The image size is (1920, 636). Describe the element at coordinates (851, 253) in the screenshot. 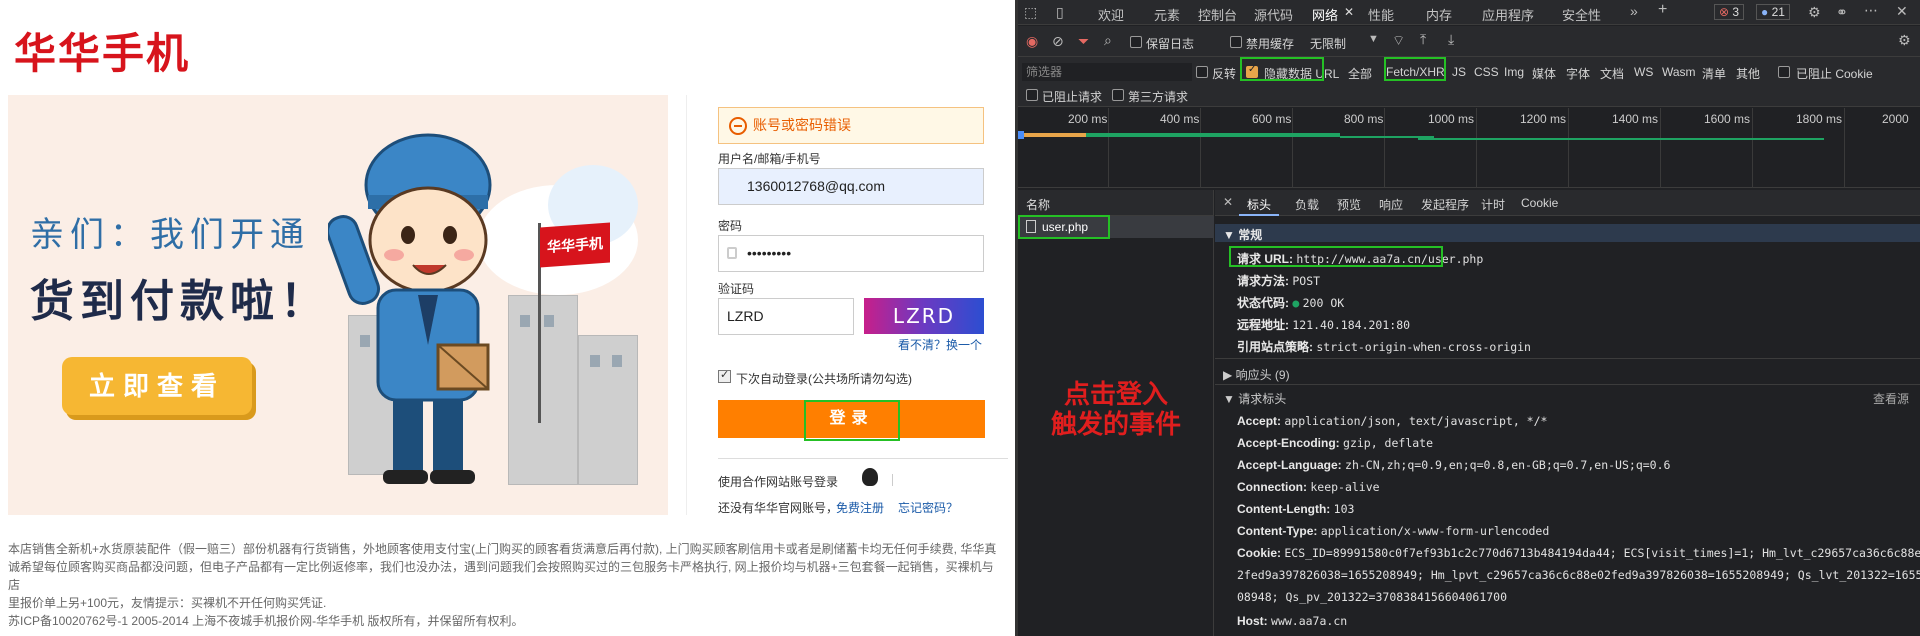

I see `password-input: •••••••••` at that location.